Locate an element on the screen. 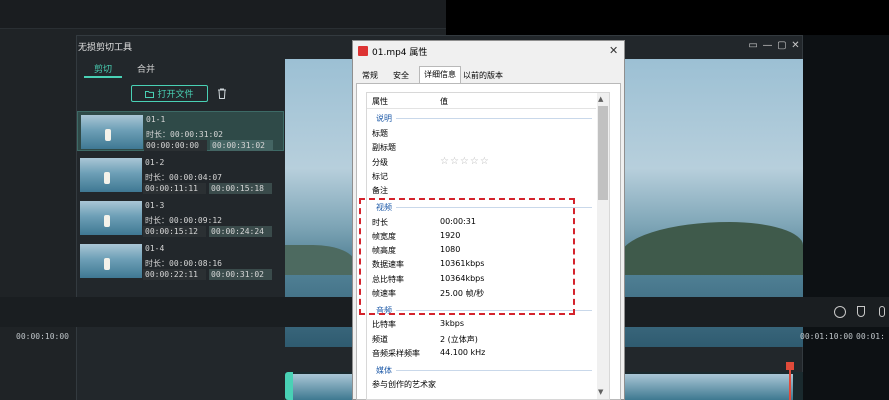 This screenshot has width=889, height=400. section-heading-media: 媒体 is located at coordinates (384, 370).